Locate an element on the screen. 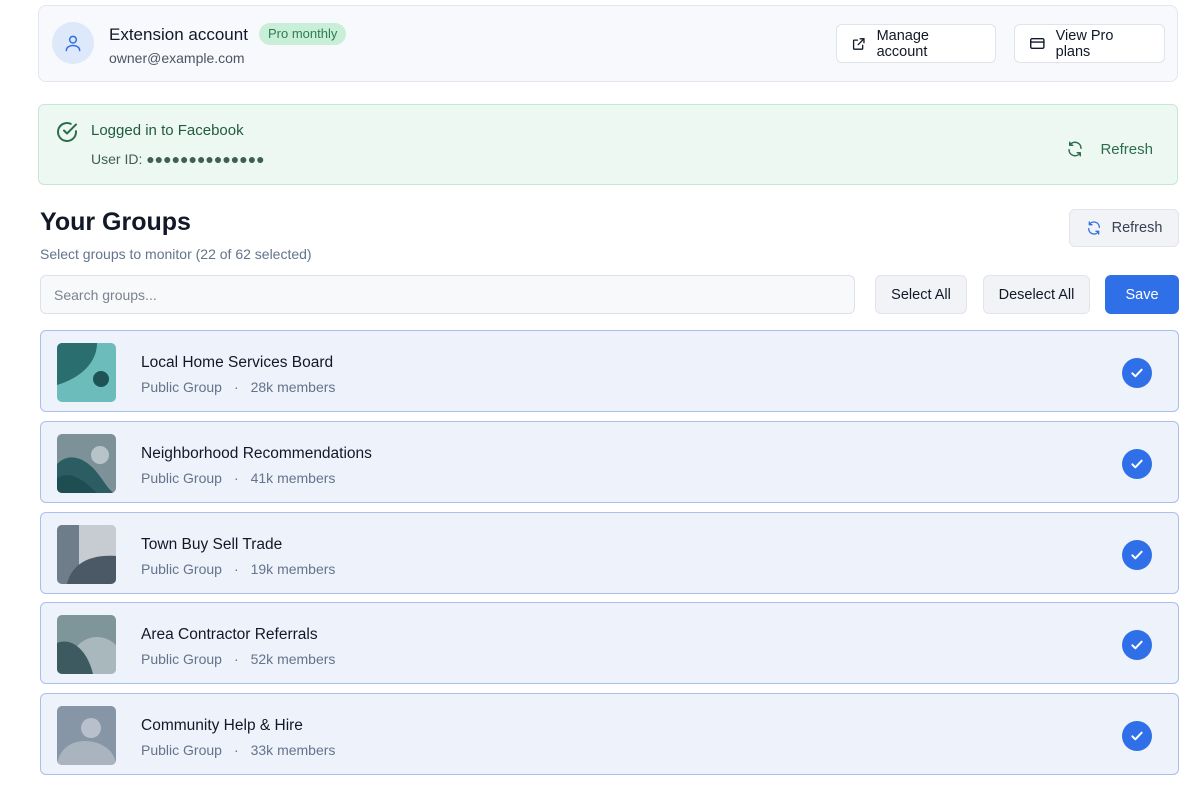 Image resolution: width=1200 pixels, height=800 pixels. deselect-all-button: Deselect All is located at coordinates (1036, 294).